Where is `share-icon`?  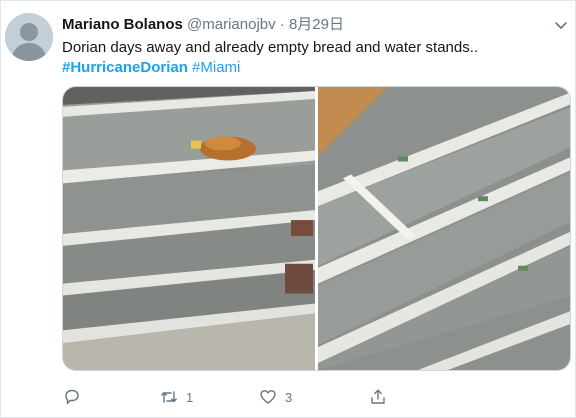 share-icon is located at coordinates (378, 396).